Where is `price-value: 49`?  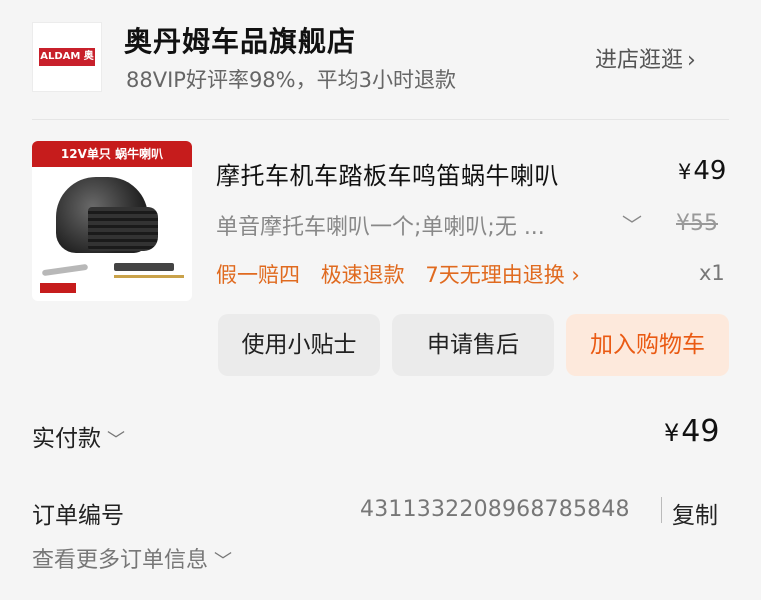 price-value: 49 is located at coordinates (710, 171).